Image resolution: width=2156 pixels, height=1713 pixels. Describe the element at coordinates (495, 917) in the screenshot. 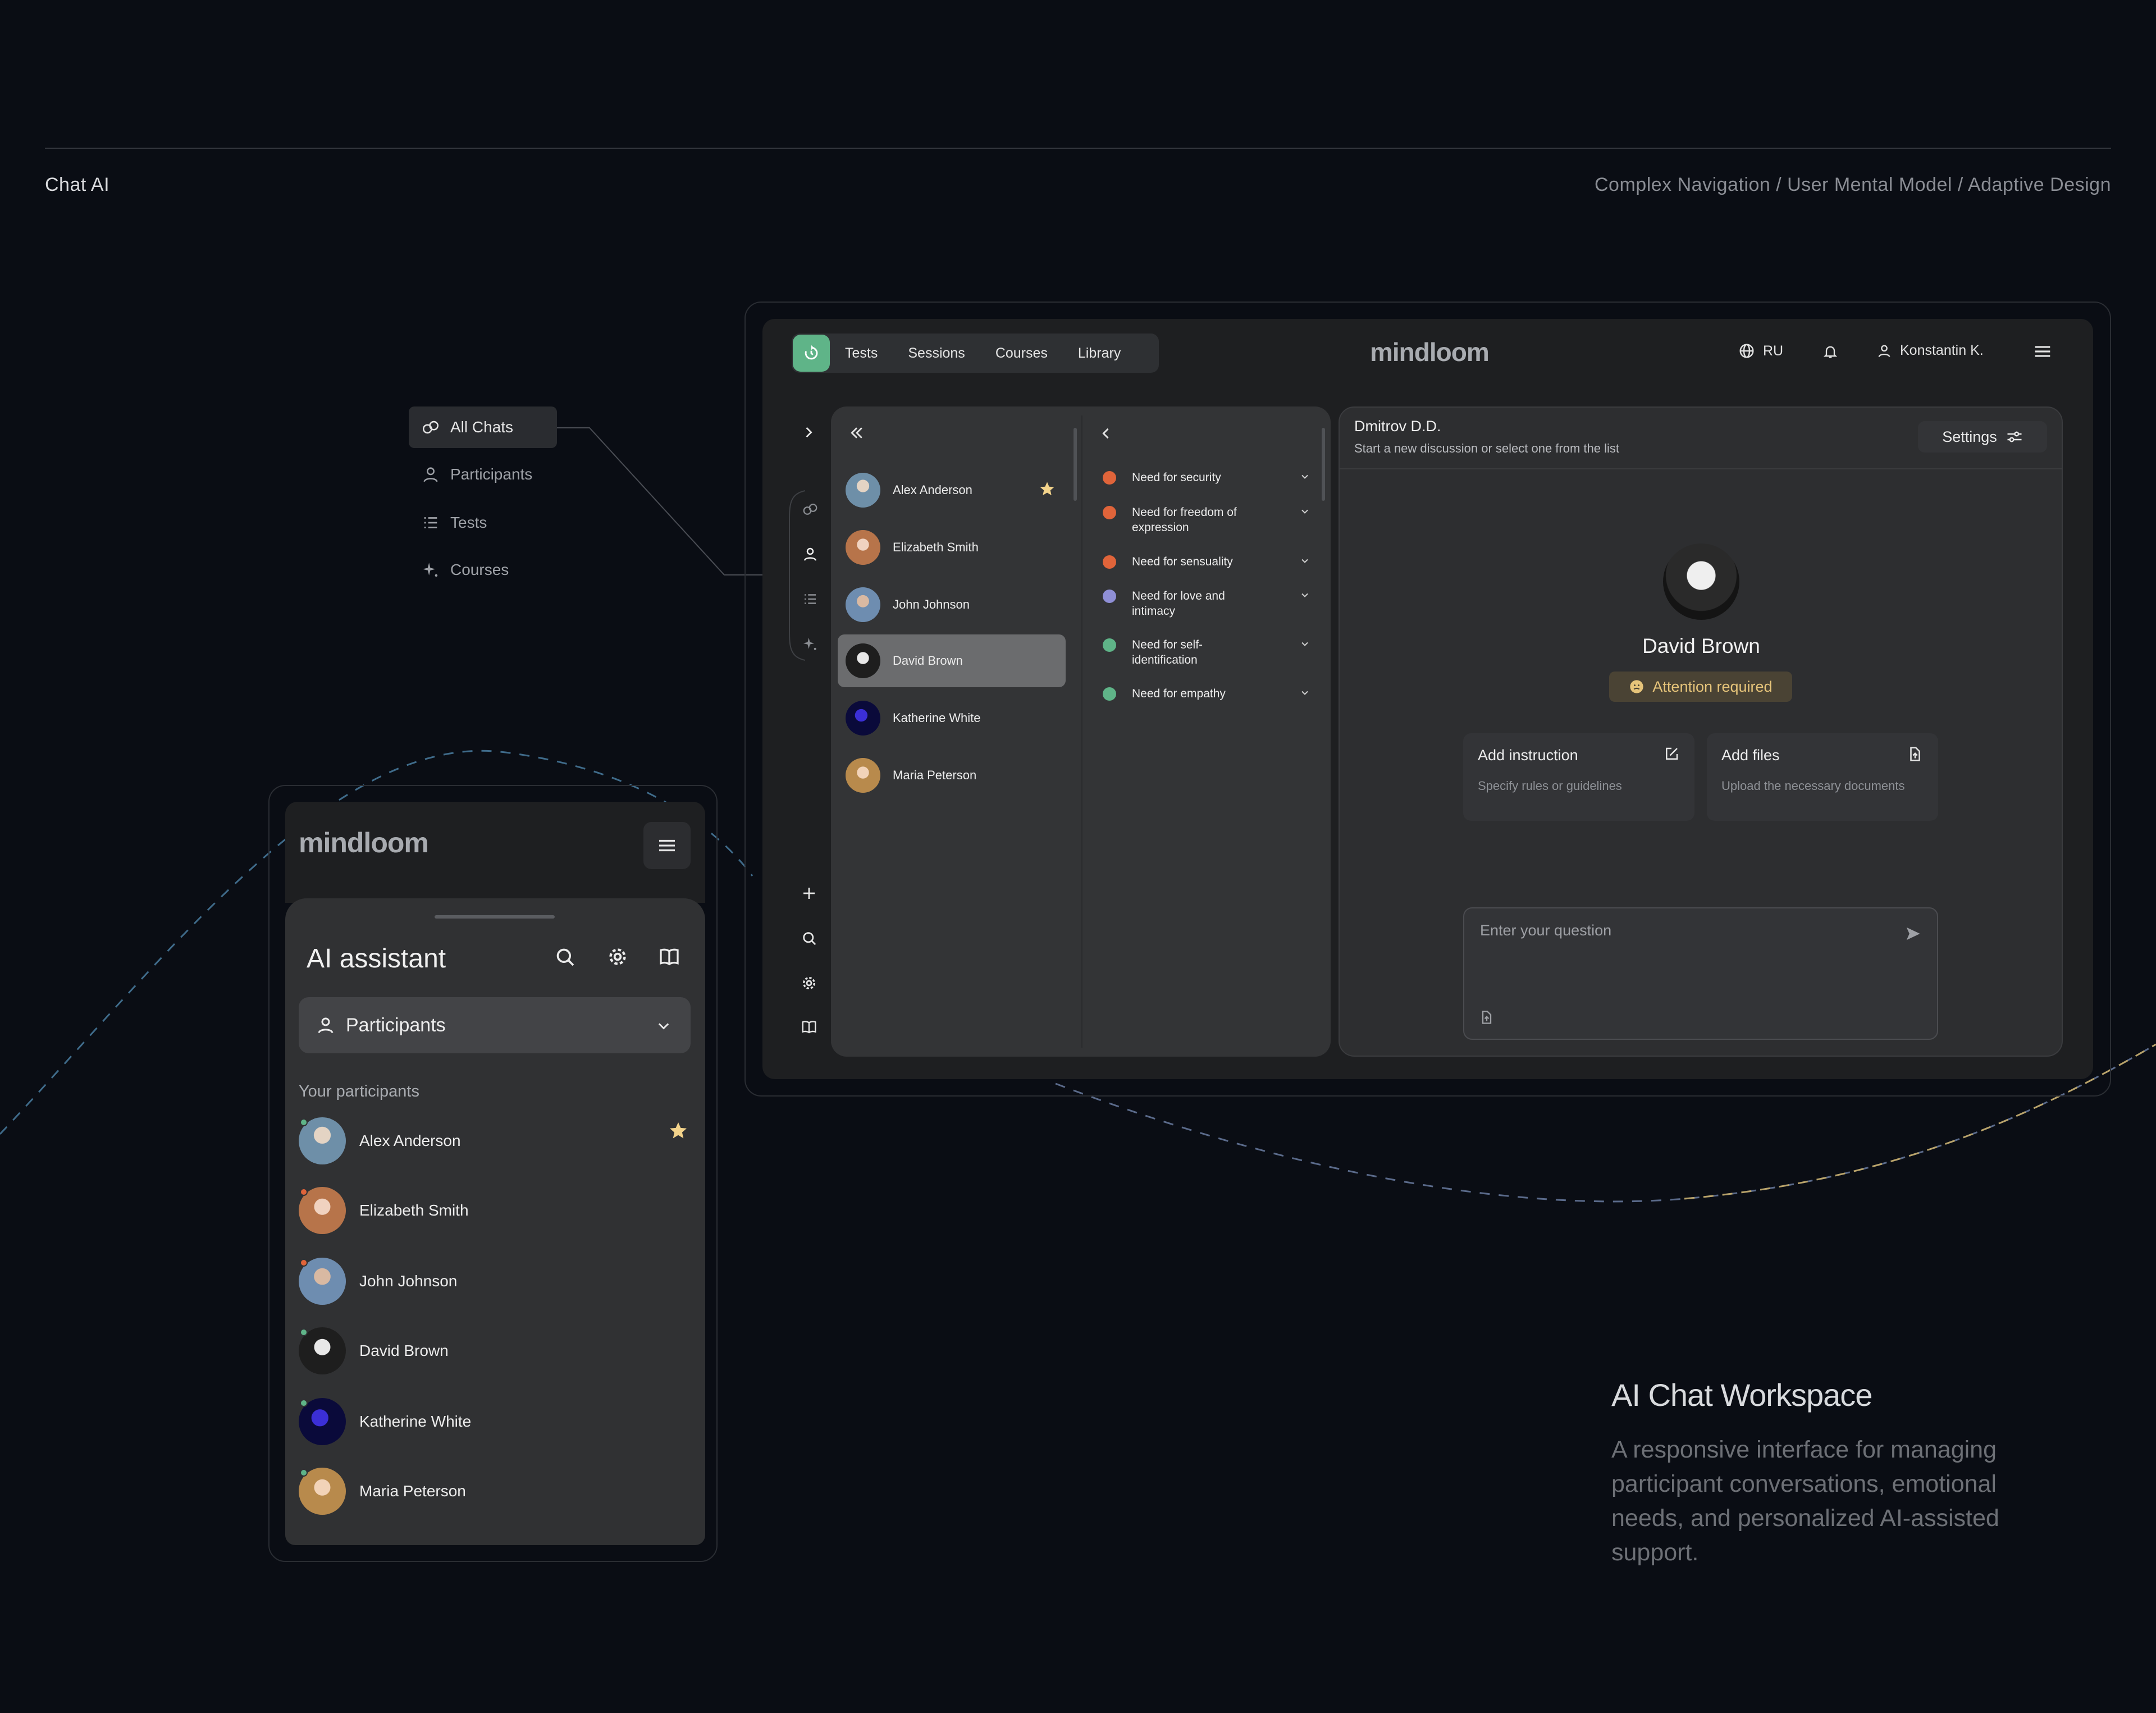

I see `sheet-drag-handle` at that location.